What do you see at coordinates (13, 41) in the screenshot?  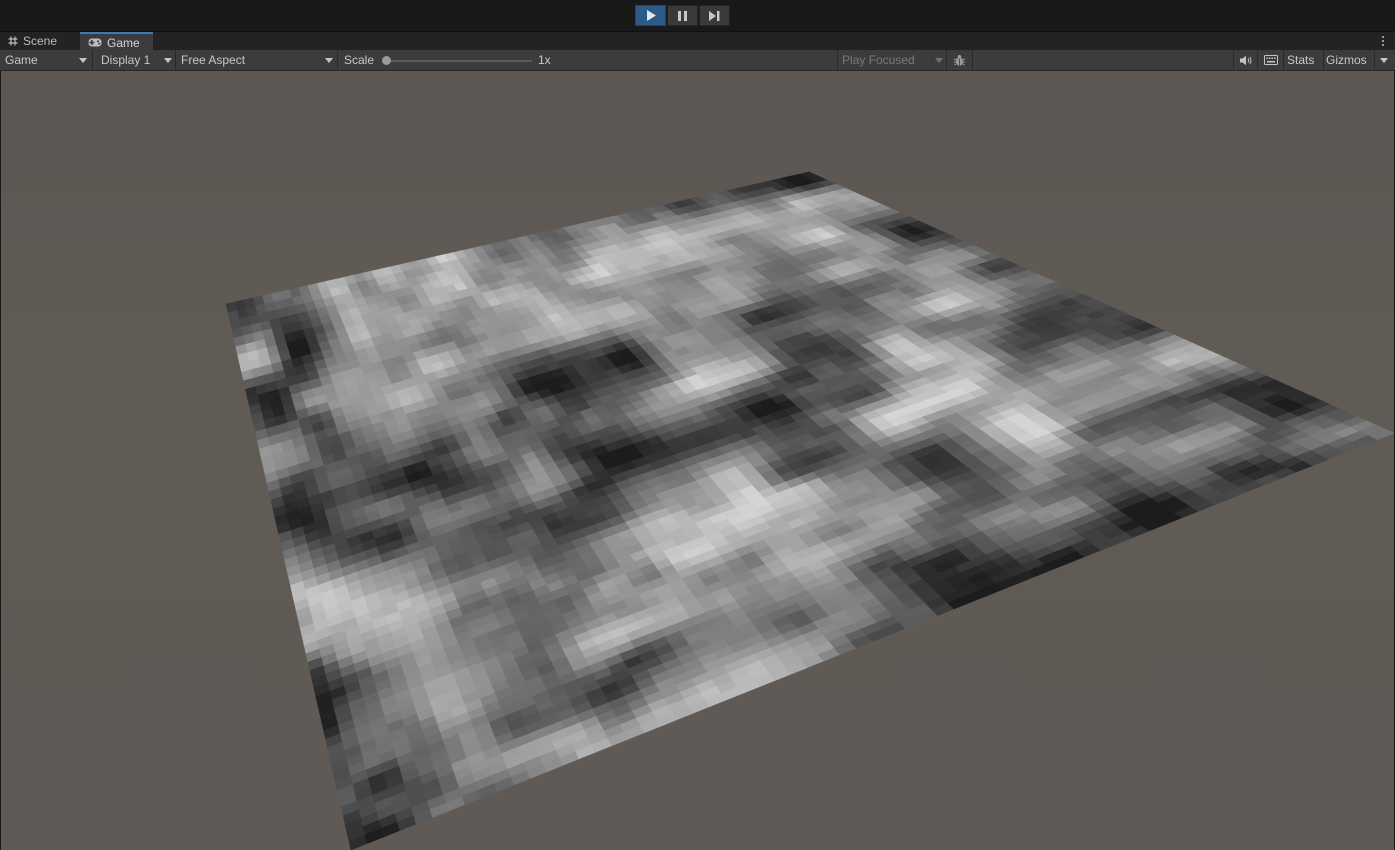 I see `hash-icon` at bounding box center [13, 41].